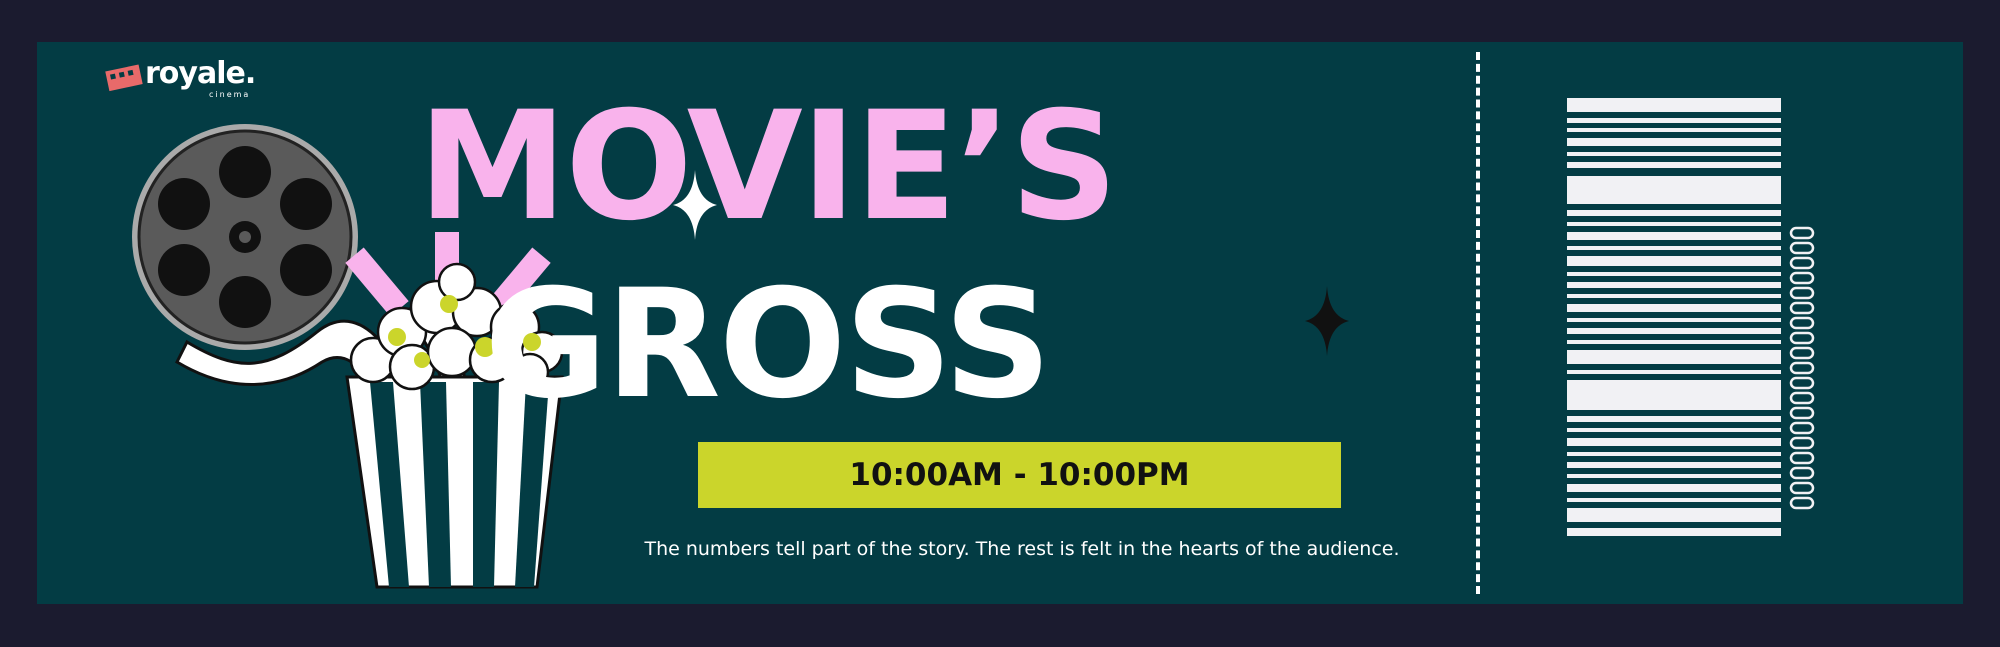 This screenshot has height=647, width=2000. I want to click on hours-text: 10:00AM - 10:00PM, so click(1019, 475).